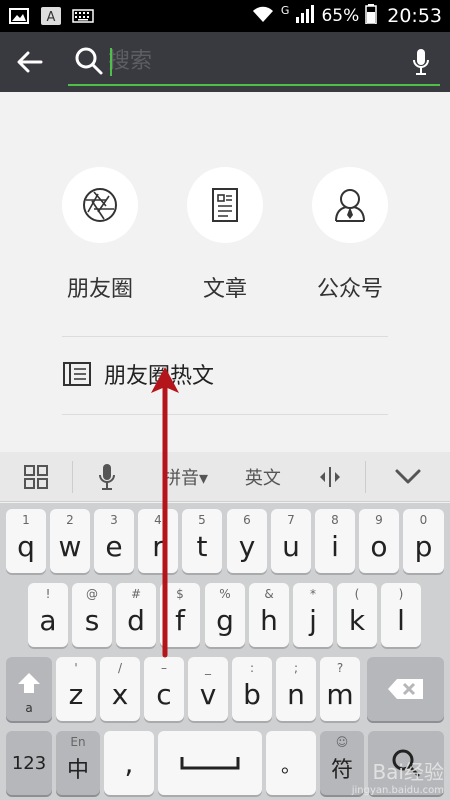 The image size is (450, 800). Describe the element at coordinates (111, 62) in the screenshot. I see `text-cursor` at that location.